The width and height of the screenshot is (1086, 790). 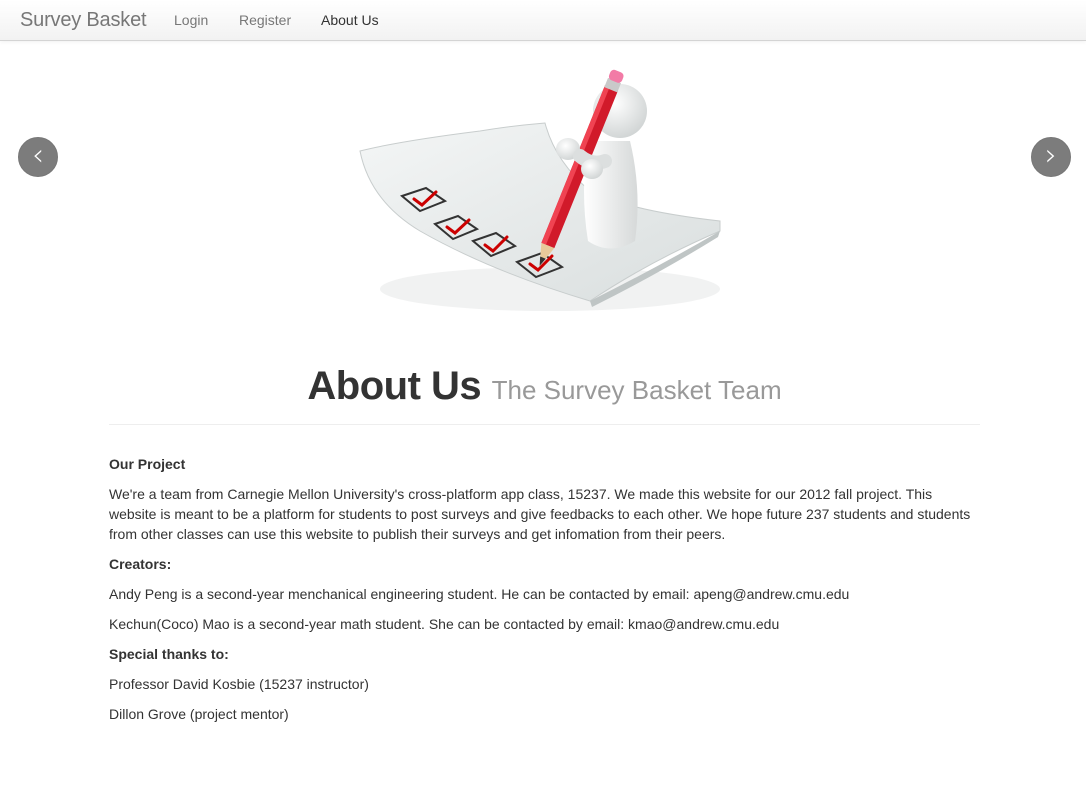 I want to click on survey-illustration, so click(x=540, y=190).